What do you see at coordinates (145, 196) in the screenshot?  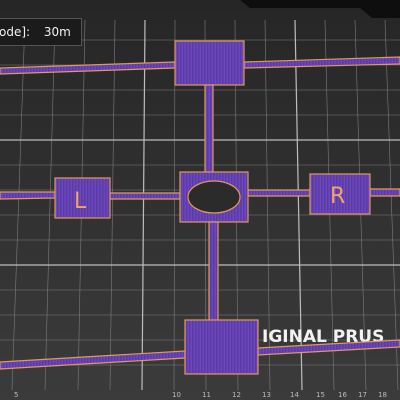 I see `model-mid-arm-left` at bounding box center [145, 196].